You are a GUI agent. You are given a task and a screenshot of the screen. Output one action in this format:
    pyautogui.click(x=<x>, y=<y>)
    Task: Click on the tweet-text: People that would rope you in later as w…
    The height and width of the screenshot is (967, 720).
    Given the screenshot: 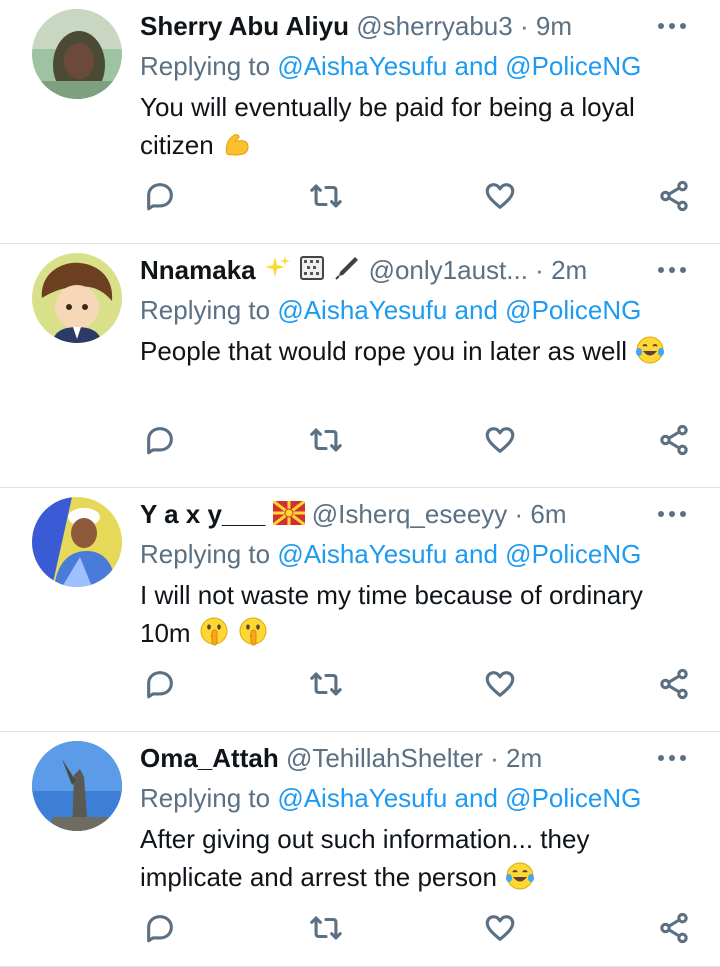 What is the action you would take?
    pyautogui.click(x=416, y=351)
    